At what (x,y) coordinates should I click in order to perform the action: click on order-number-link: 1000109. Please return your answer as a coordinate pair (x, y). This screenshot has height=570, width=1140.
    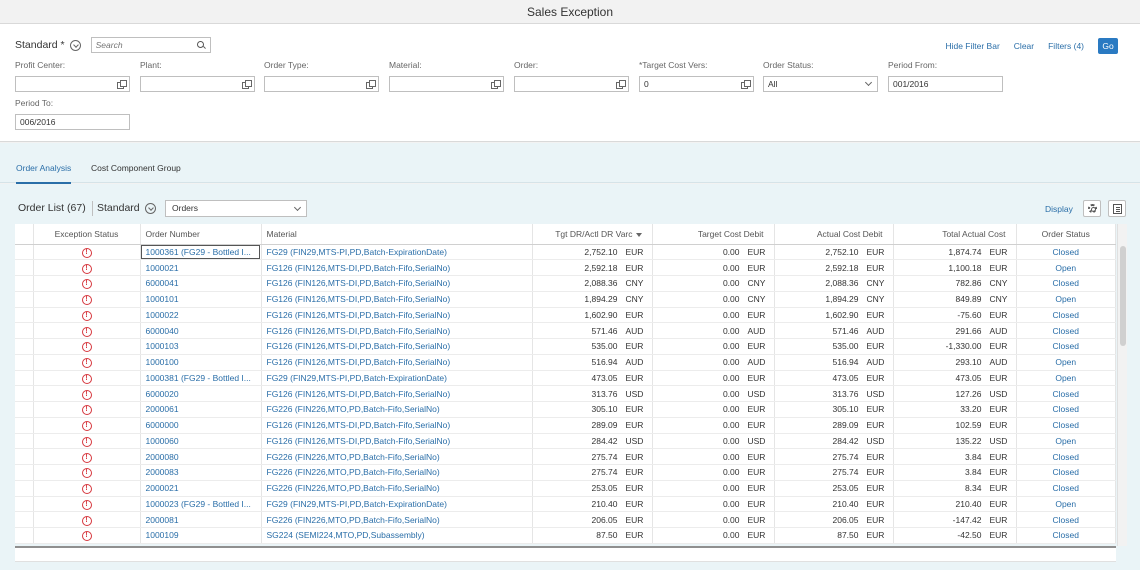
    Looking at the image, I should click on (201, 535).